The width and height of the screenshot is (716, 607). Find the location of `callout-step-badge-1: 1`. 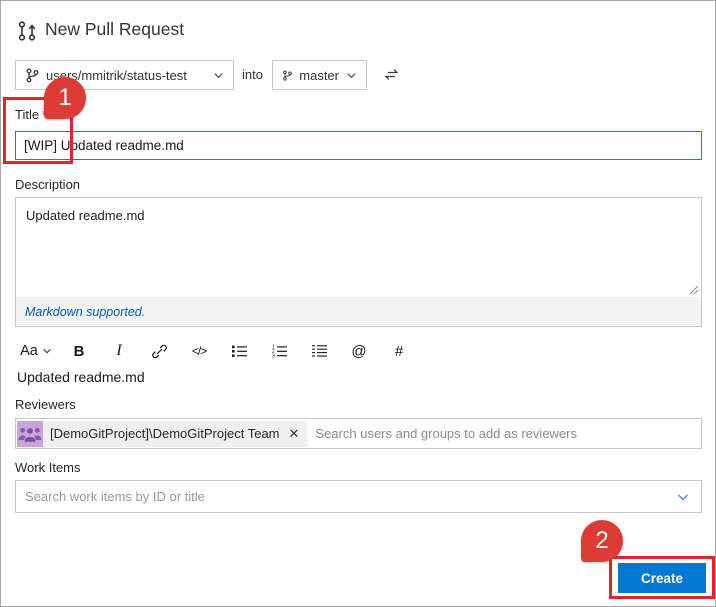

callout-step-badge-1: 1 is located at coordinates (65, 98).